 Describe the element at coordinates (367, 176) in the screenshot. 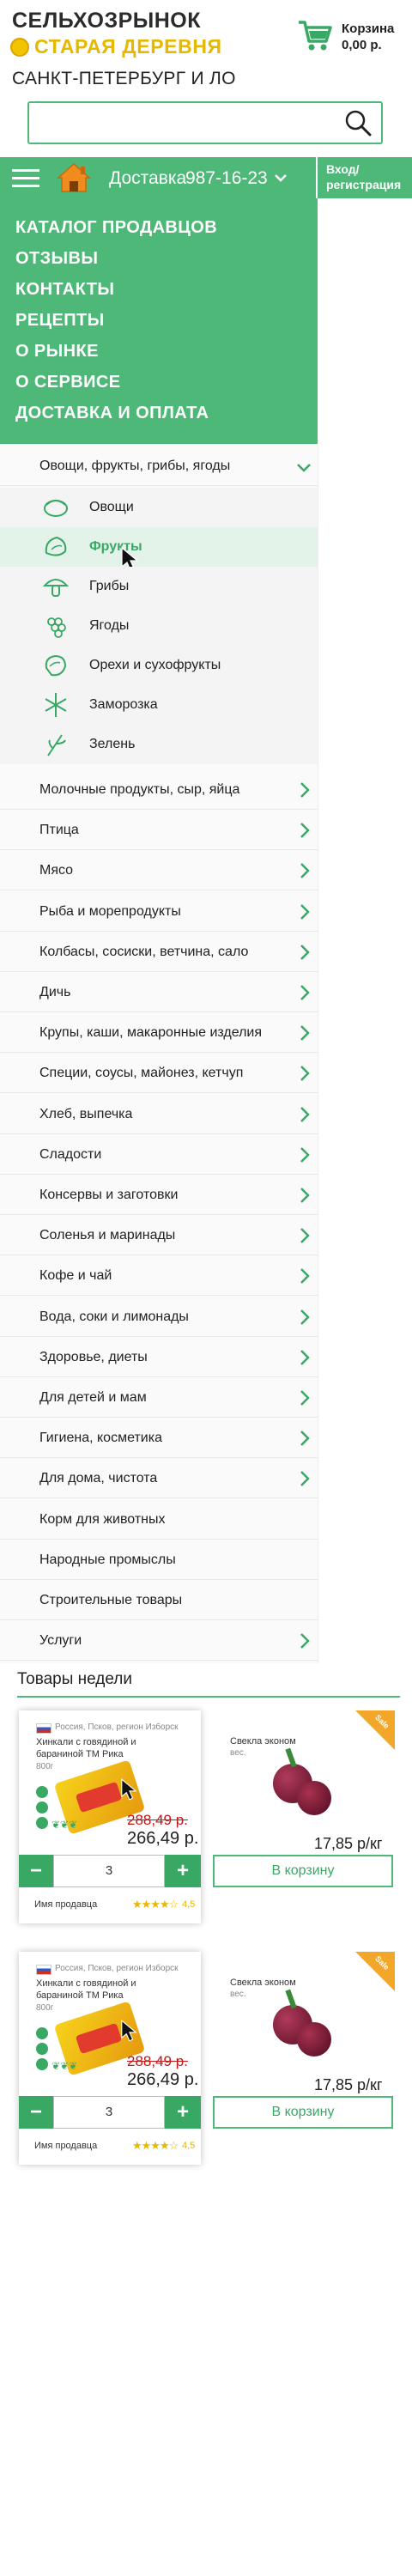

I see `login-label: Вход/ регистрация` at that location.